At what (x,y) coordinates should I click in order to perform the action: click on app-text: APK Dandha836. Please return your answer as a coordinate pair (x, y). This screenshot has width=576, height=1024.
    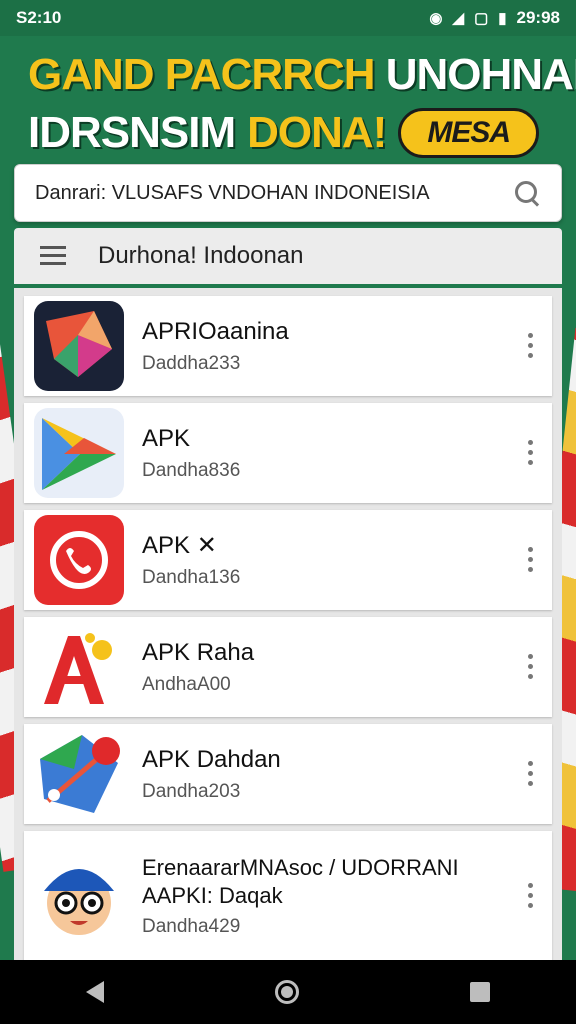
    Looking at the image, I should click on (334, 453).